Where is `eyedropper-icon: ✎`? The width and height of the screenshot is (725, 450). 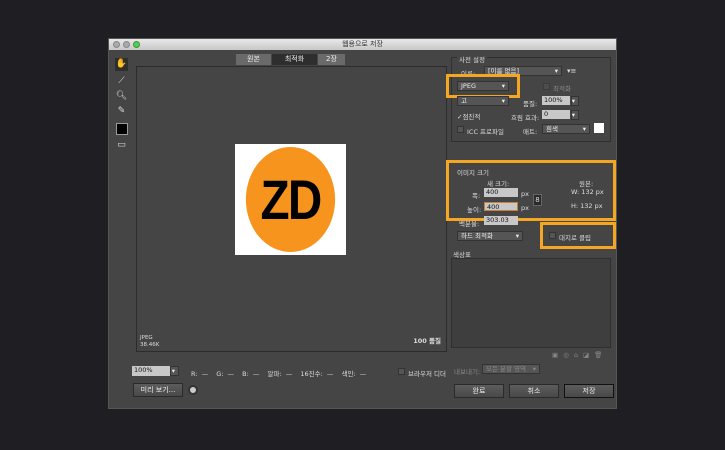
eyedropper-icon: ✎ is located at coordinates (121, 111).